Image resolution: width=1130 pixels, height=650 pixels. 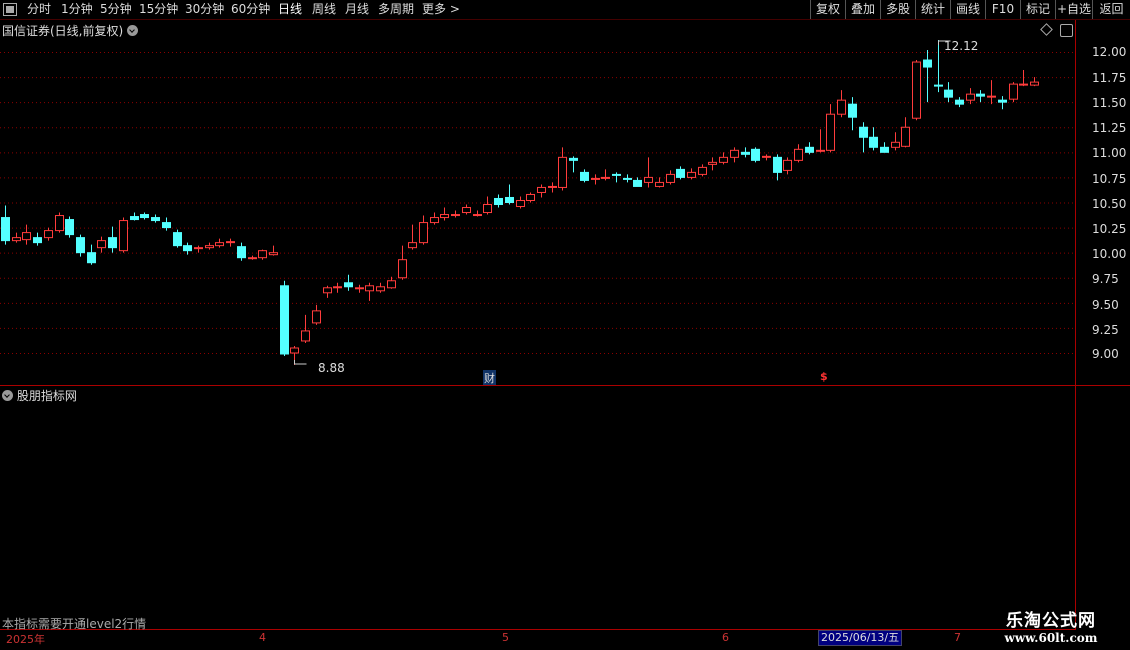 What do you see at coordinates (7, 395) in the screenshot?
I see `chevron-down-icon` at bounding box center [7, 395].